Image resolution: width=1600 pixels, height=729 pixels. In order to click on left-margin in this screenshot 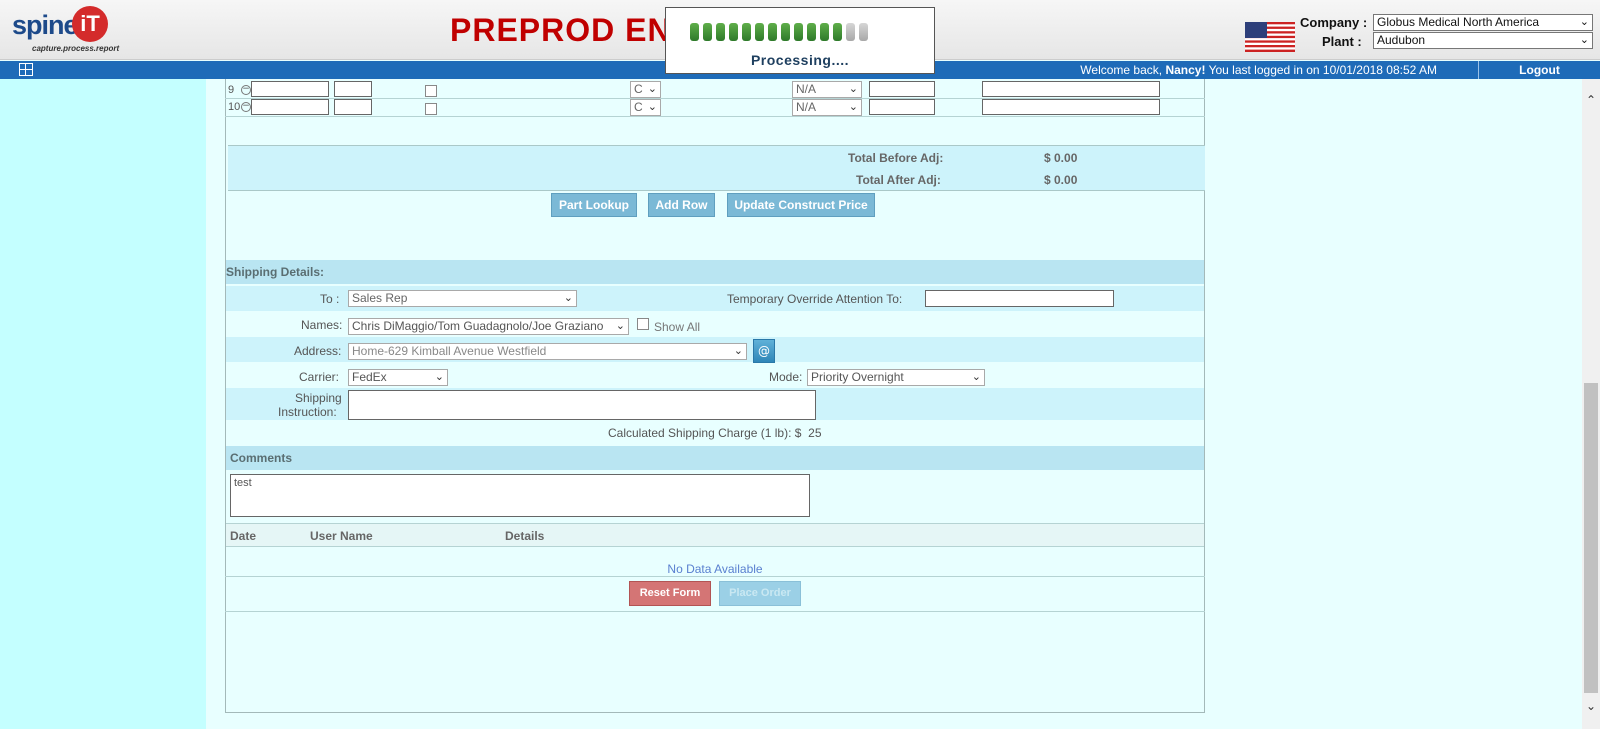, I will do `click(103, 404)`.